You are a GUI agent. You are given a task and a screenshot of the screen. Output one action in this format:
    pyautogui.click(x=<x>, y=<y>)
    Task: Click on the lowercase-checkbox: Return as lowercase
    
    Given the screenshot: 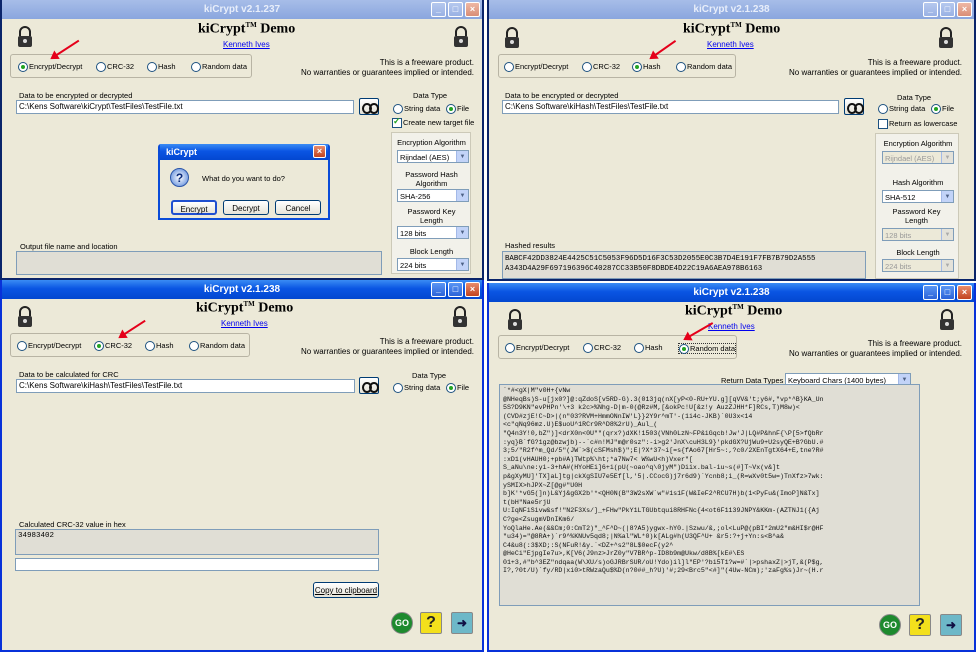 What is the action you would take?
    pyautogui.click(x=917, y=124)
    